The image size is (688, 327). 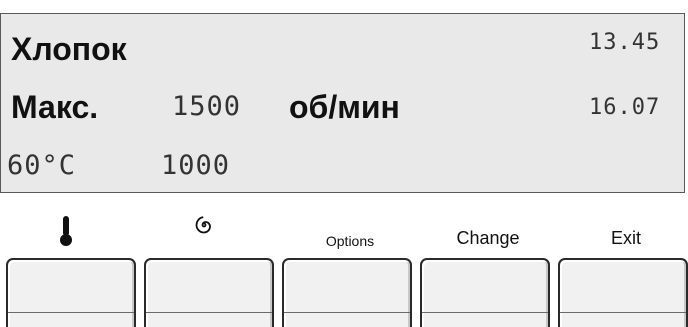 I want to click on program-name: Хлопок, so click(x=69, y=49).